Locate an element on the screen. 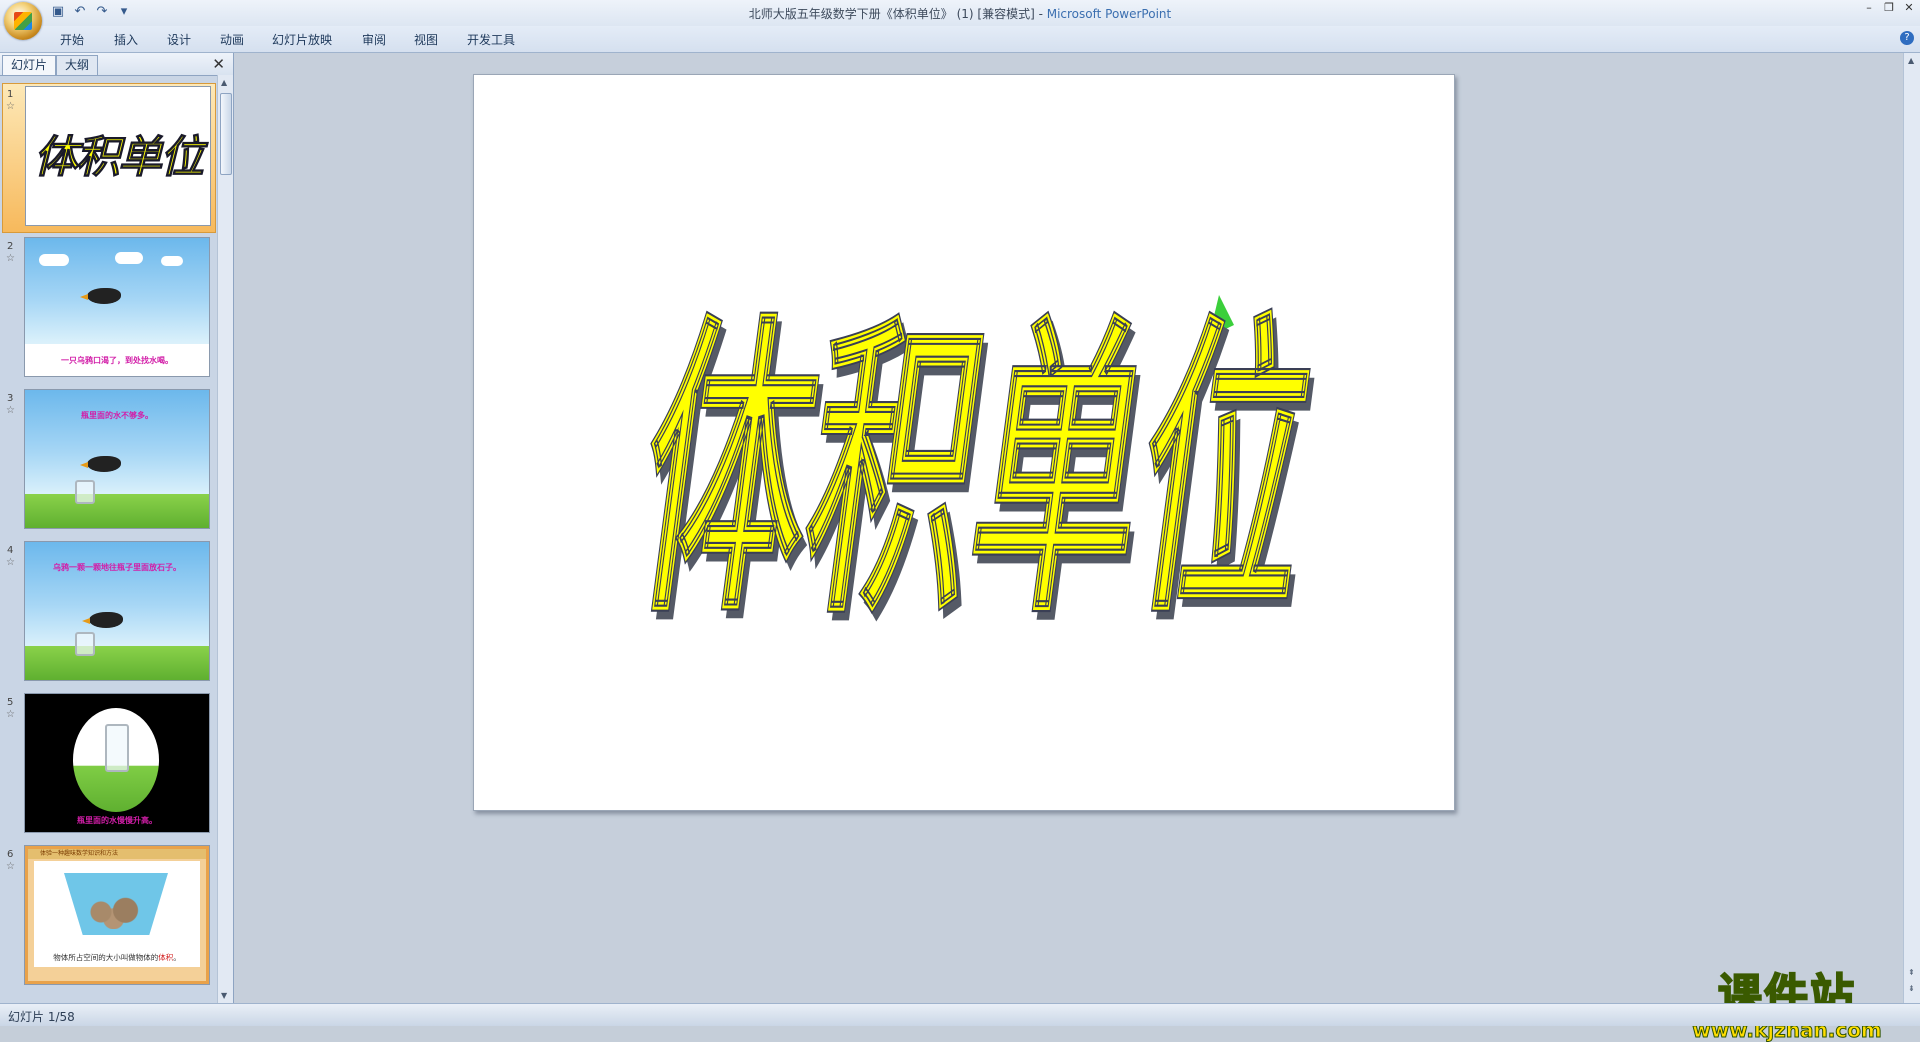 The height and width of the screenshot is (1042, 1920). window-controls: – ❐ ✕ is located at coordinates (1889, 8).